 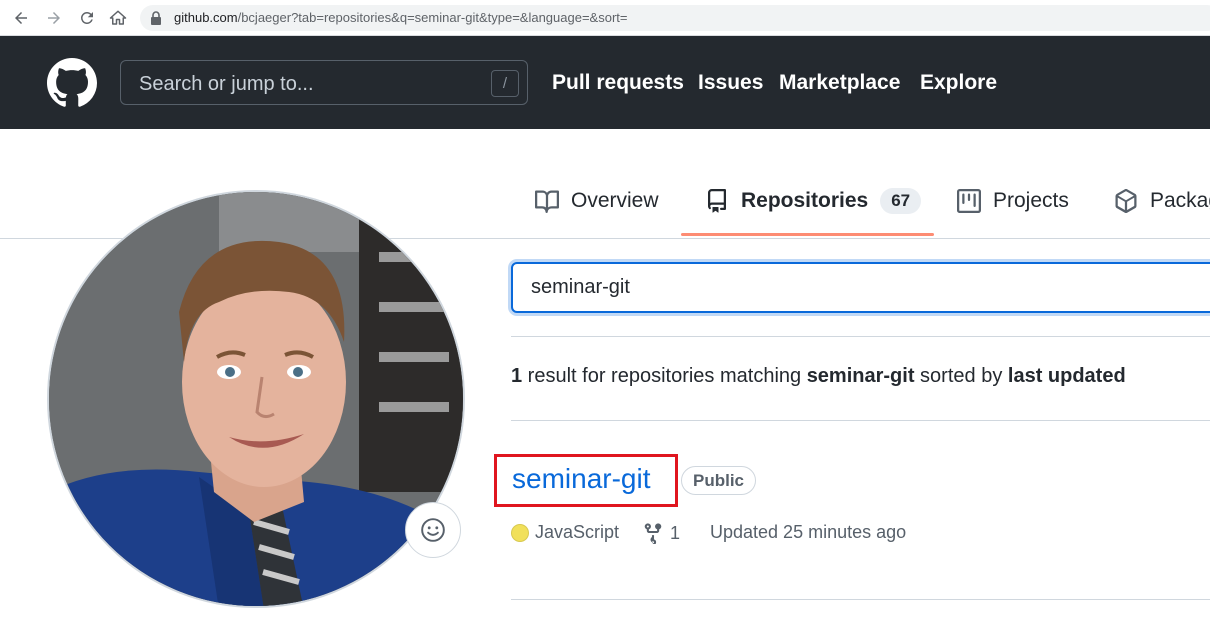 I want to click on find-repository-input, so click(x=860, y=287).